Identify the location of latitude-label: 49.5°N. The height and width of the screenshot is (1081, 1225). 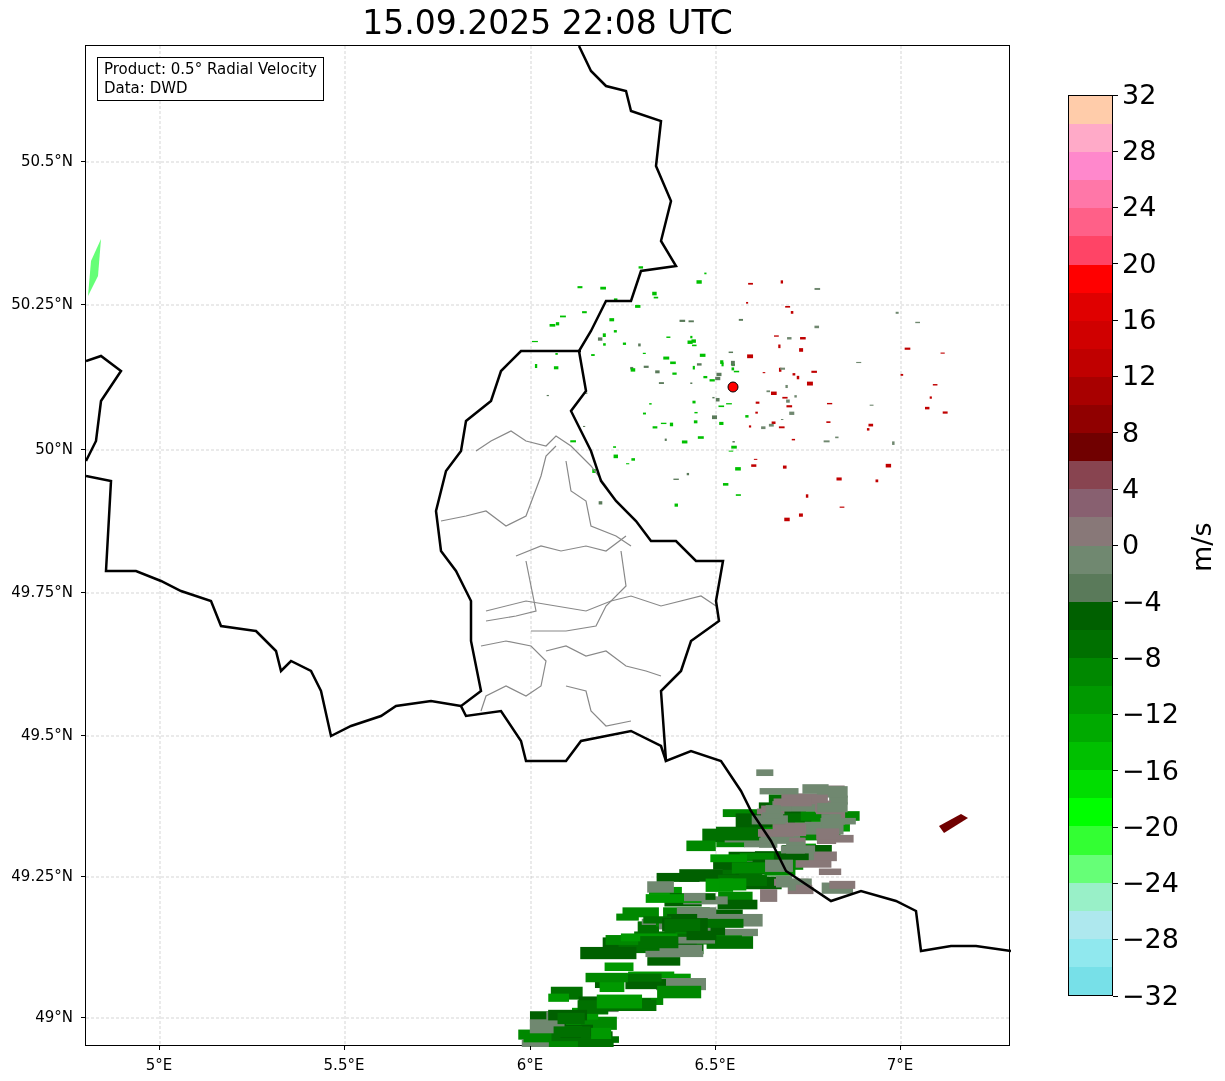
(46, 735).